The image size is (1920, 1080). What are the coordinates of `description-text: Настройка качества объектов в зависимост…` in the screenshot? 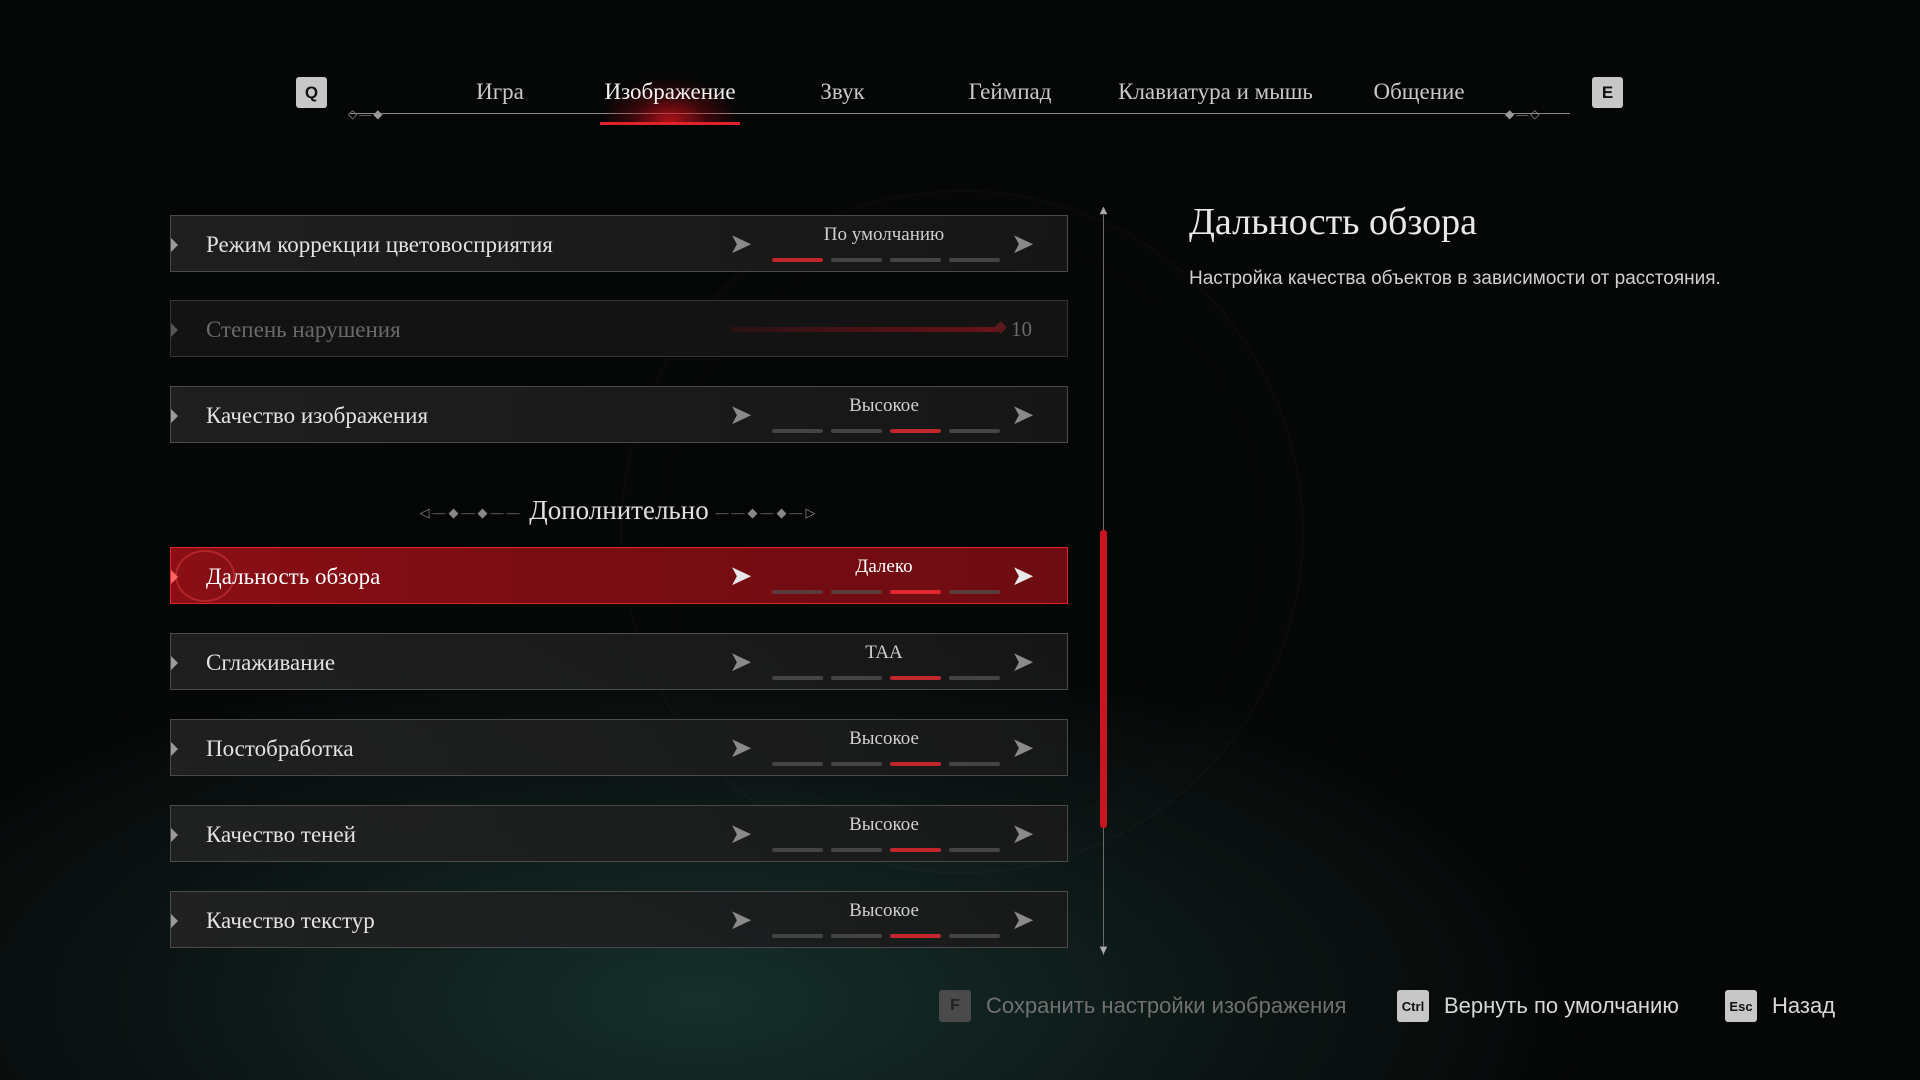 It's located at (1455, 278).